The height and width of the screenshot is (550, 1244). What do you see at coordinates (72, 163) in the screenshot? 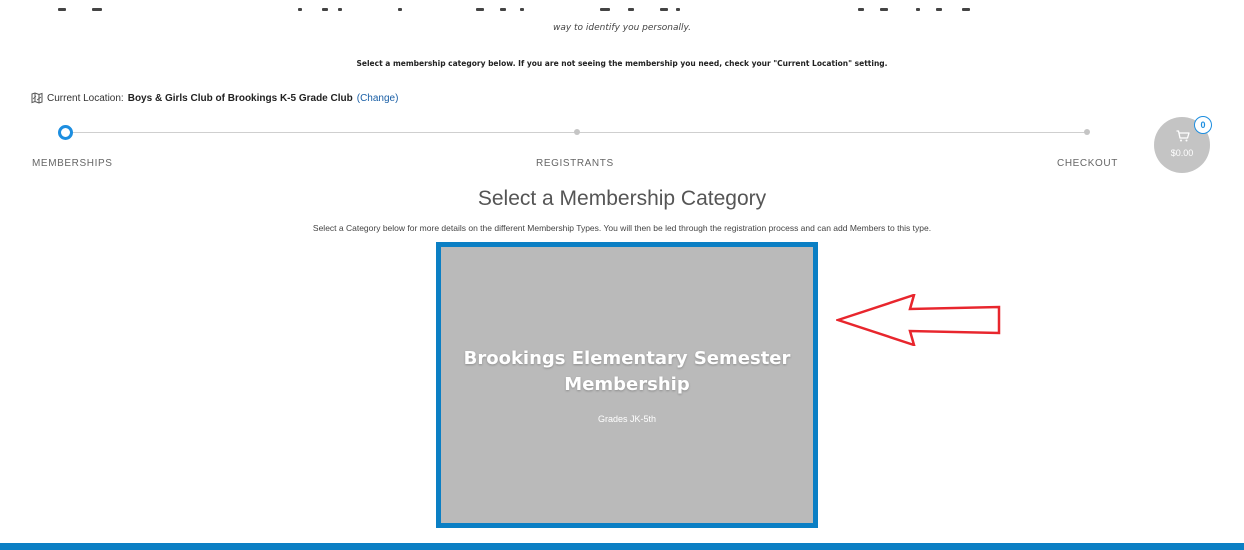
I see `step-memberships-label: MEMBERSHIPS` at bounding box center [72, 163].